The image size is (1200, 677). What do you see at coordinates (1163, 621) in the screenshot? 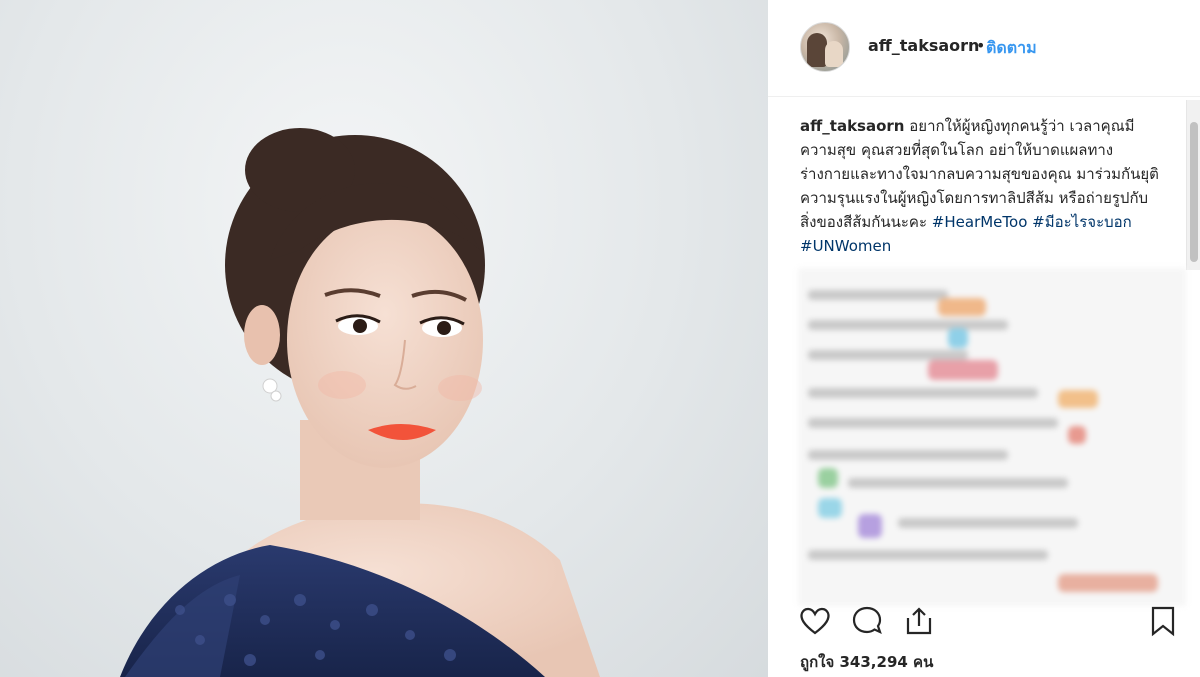
I see `bookmark-icon` at bounding box center [1163, 621].